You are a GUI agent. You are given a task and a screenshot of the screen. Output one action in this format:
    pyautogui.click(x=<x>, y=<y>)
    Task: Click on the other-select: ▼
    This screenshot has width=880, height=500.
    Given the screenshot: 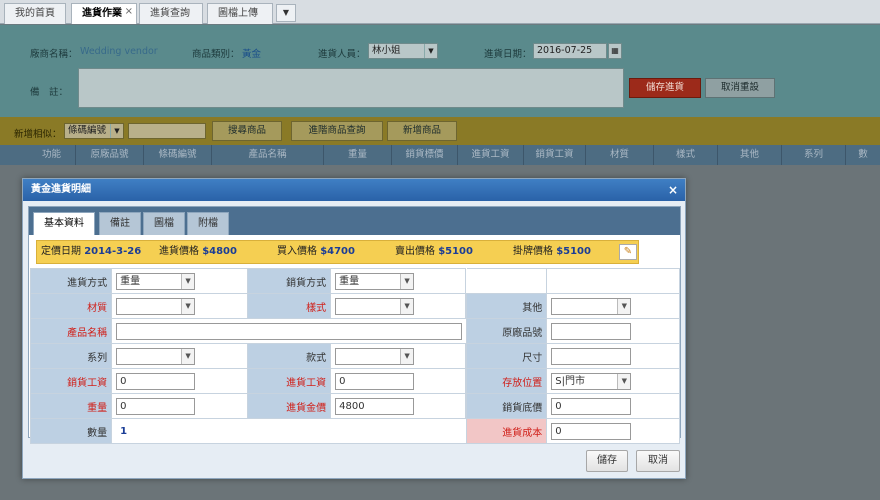 What is the action you would take?
    pyautogui.click(x=591, y=306)
    